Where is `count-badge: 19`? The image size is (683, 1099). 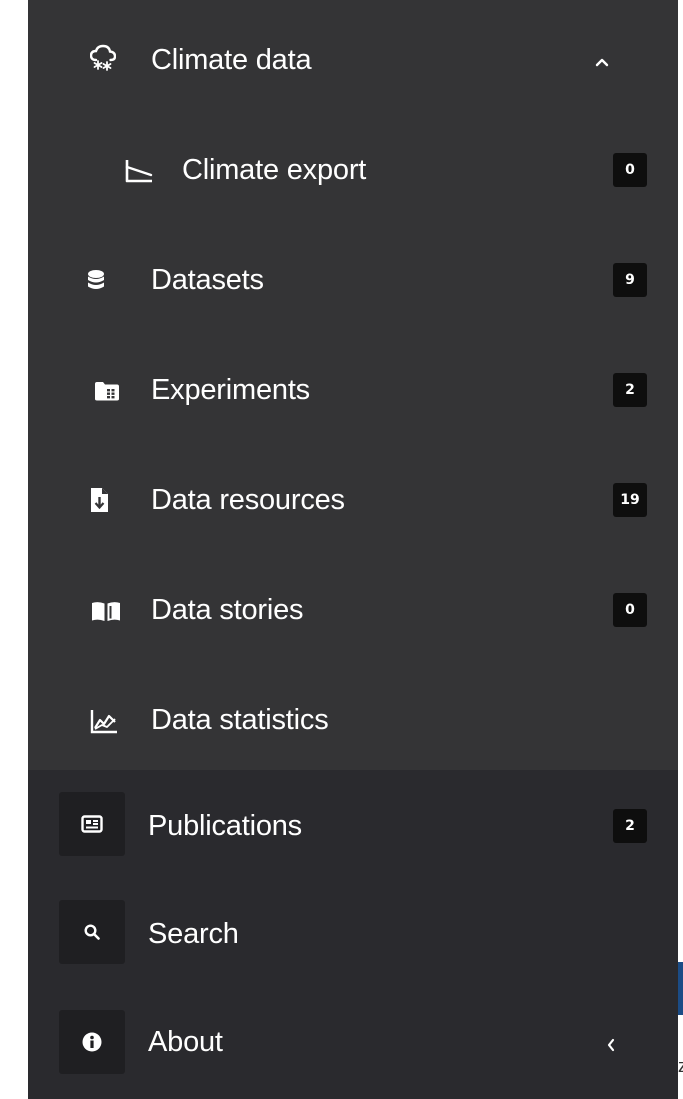 count-badge: 19 is located at coordinates (630, 500).